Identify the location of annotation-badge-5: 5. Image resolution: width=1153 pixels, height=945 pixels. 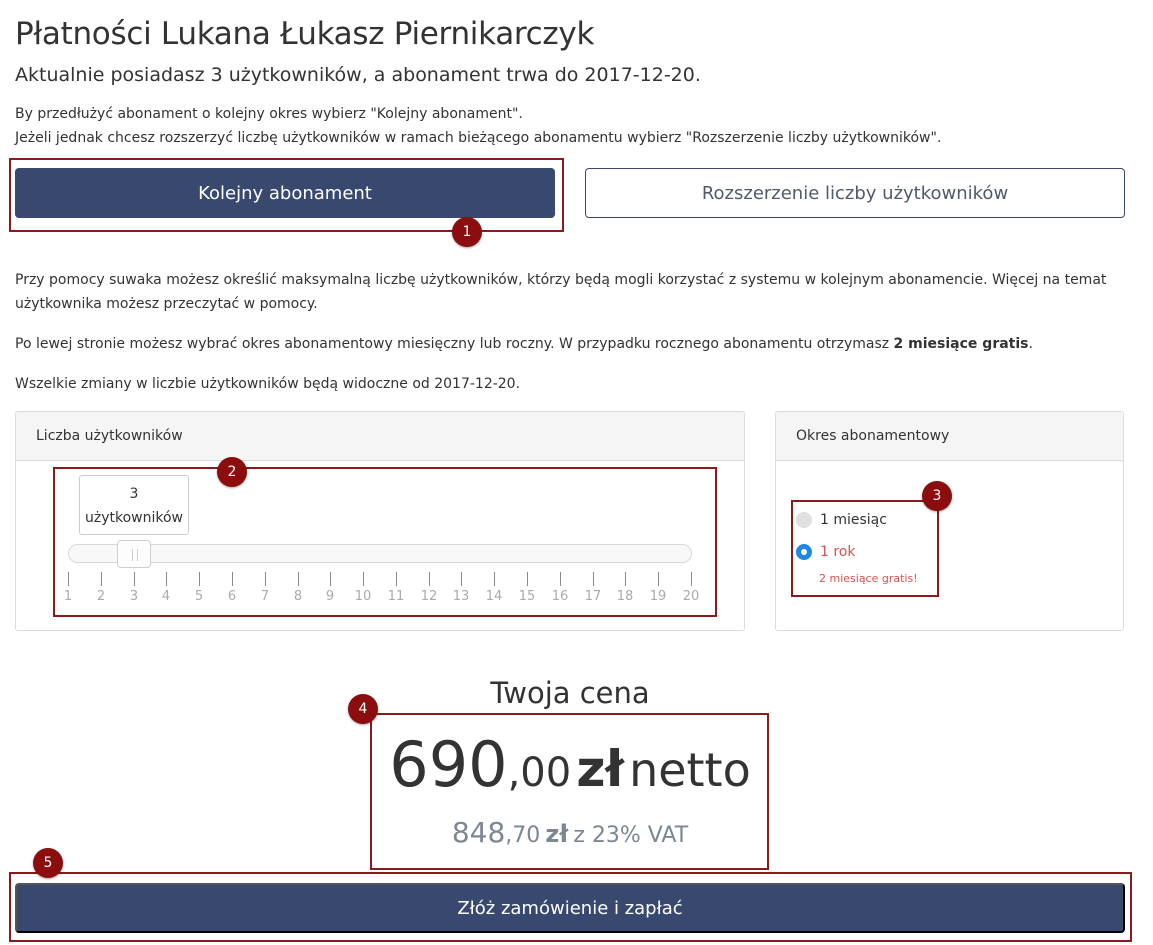
(48, 863).